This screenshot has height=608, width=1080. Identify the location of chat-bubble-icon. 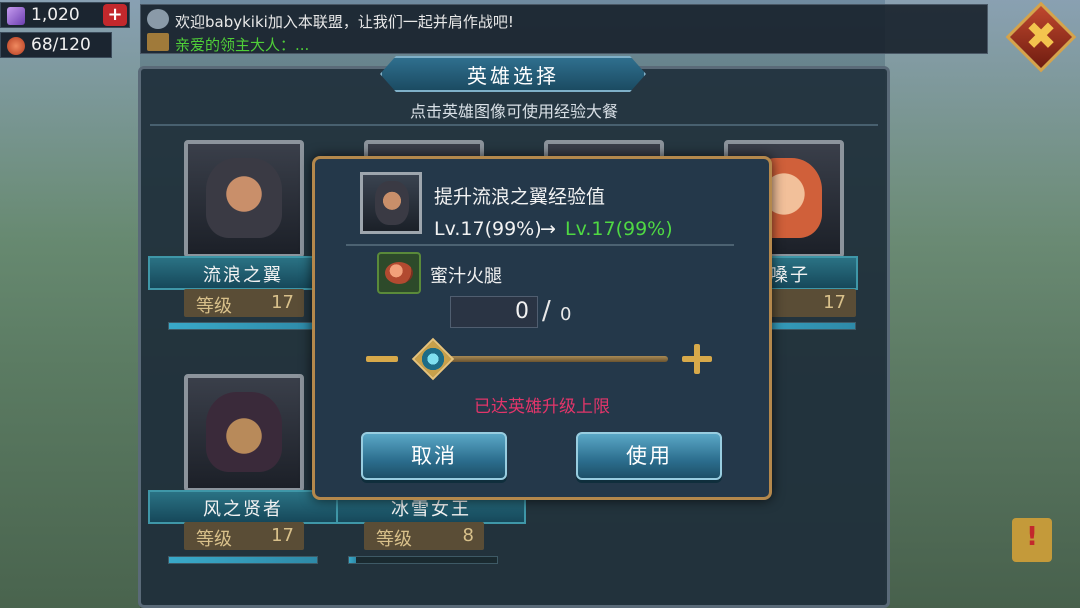
(158, 19).